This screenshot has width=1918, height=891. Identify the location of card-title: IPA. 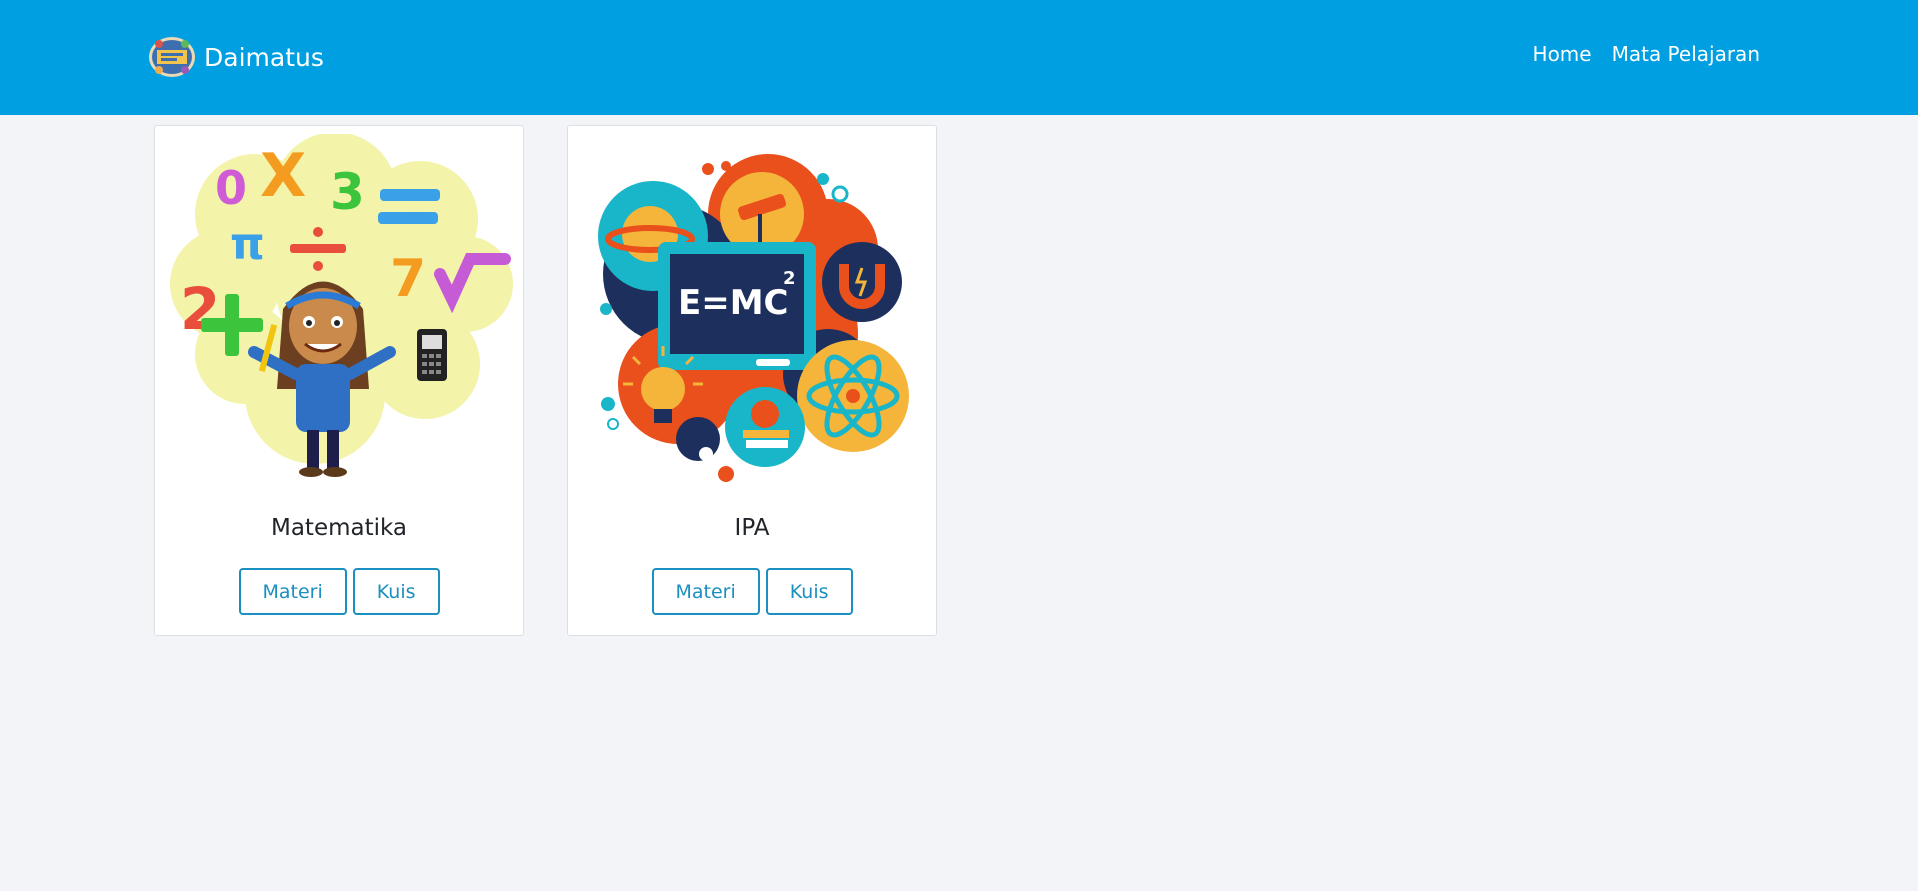
(752, 528).